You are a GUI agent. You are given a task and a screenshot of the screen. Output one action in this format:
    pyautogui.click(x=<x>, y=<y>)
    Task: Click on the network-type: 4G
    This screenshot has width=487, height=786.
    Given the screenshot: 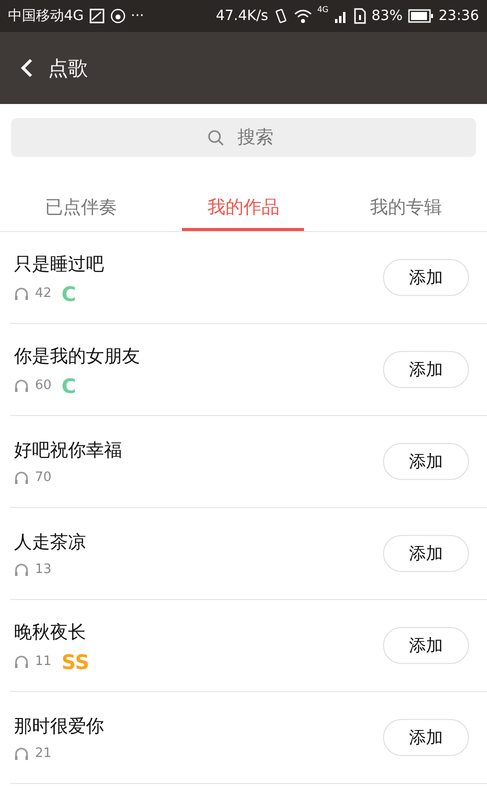 What is the action you would take?
    pyautogui.click(x=323, y=9)
    